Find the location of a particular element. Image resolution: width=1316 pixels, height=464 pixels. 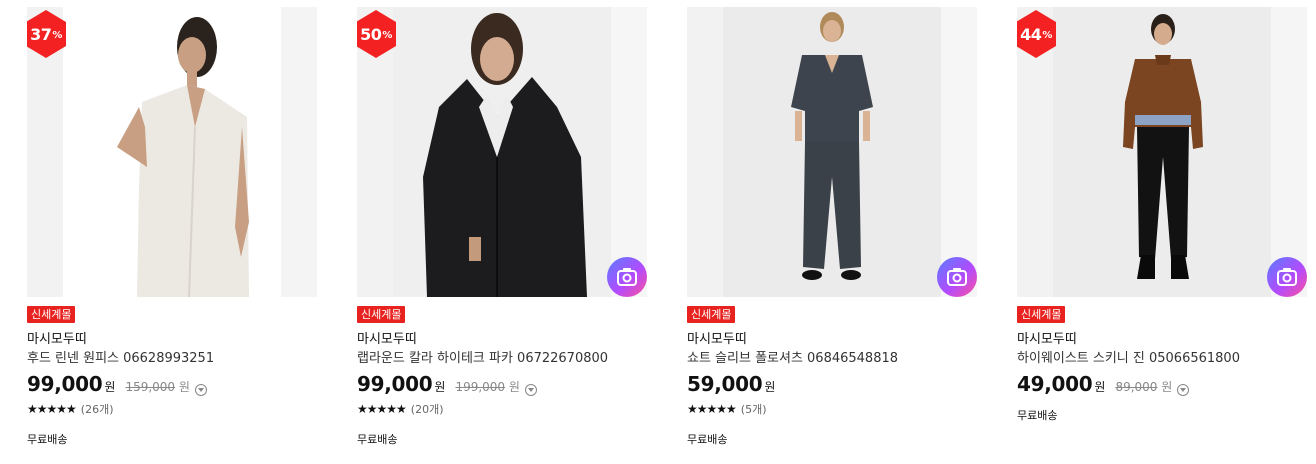

original-price: 159,000 원 is located at coordinates (157, 386).